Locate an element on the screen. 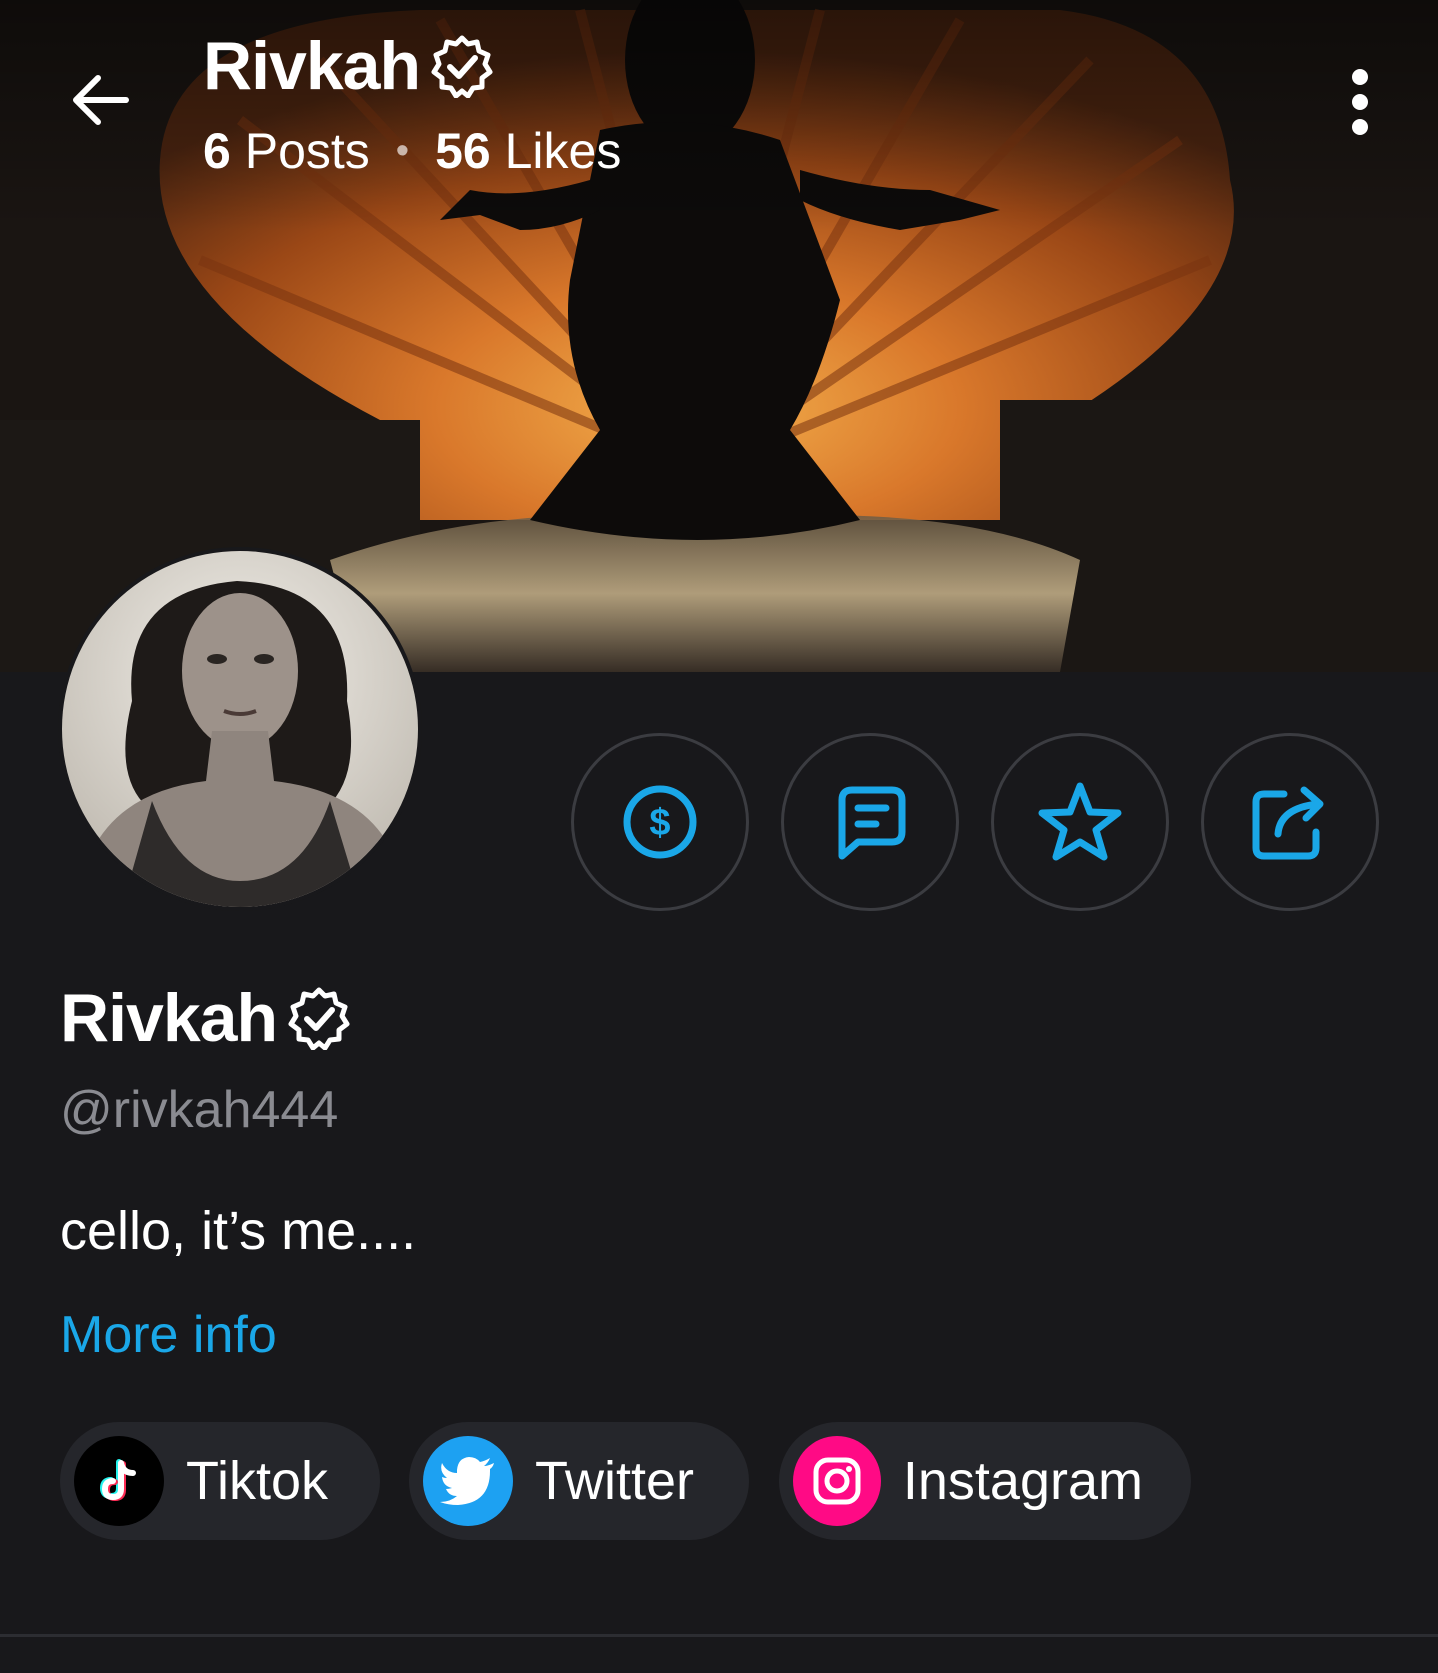  message-icon is located at coordinates (872, 823).